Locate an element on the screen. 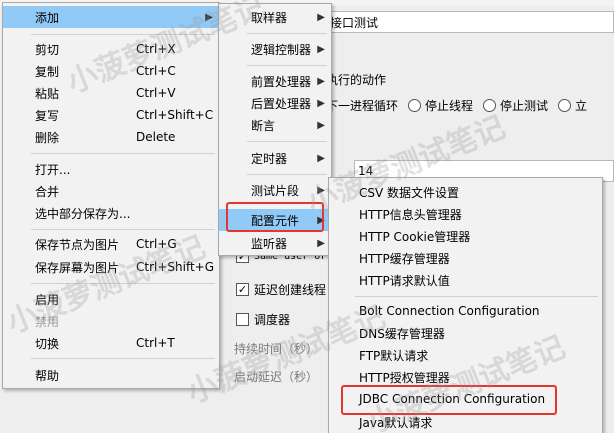  menu-item-shortcut: Ctrl+T is located at coordinates (155, 343).